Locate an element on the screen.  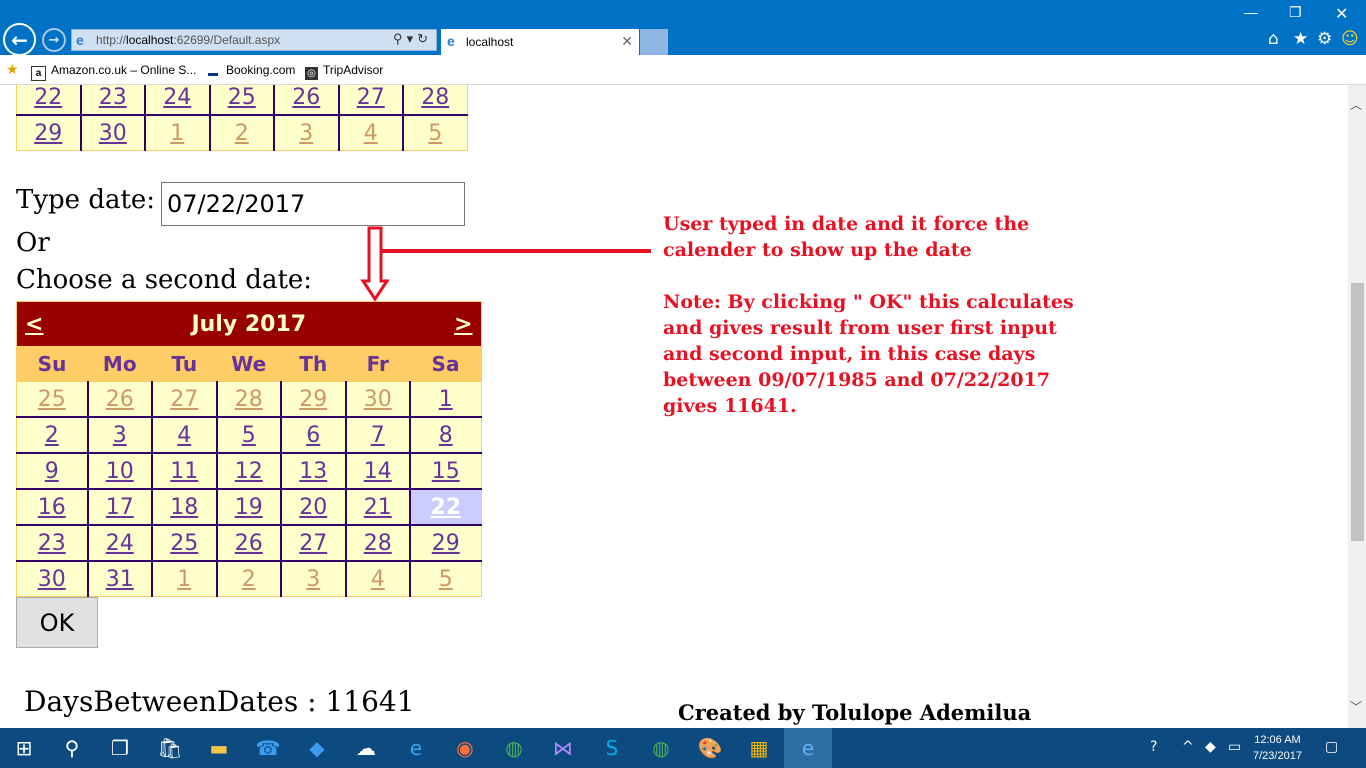
task-view-icon: ❐ is located at coordinates (120, 748).